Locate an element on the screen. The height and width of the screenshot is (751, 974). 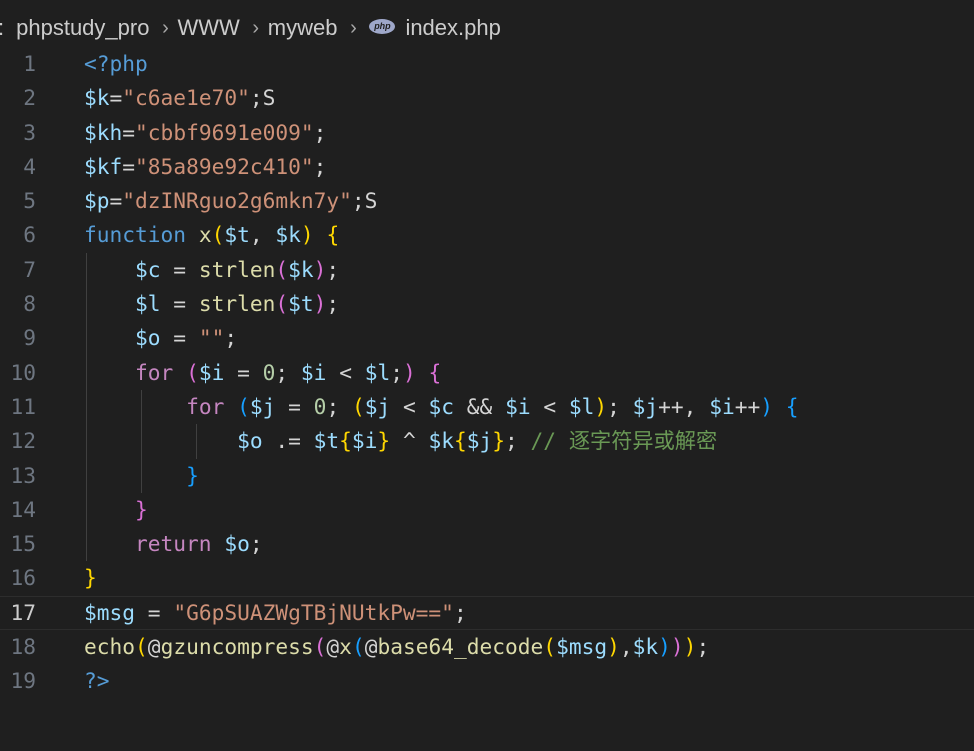
line-number: 13 is located at coordinates (23, 475).